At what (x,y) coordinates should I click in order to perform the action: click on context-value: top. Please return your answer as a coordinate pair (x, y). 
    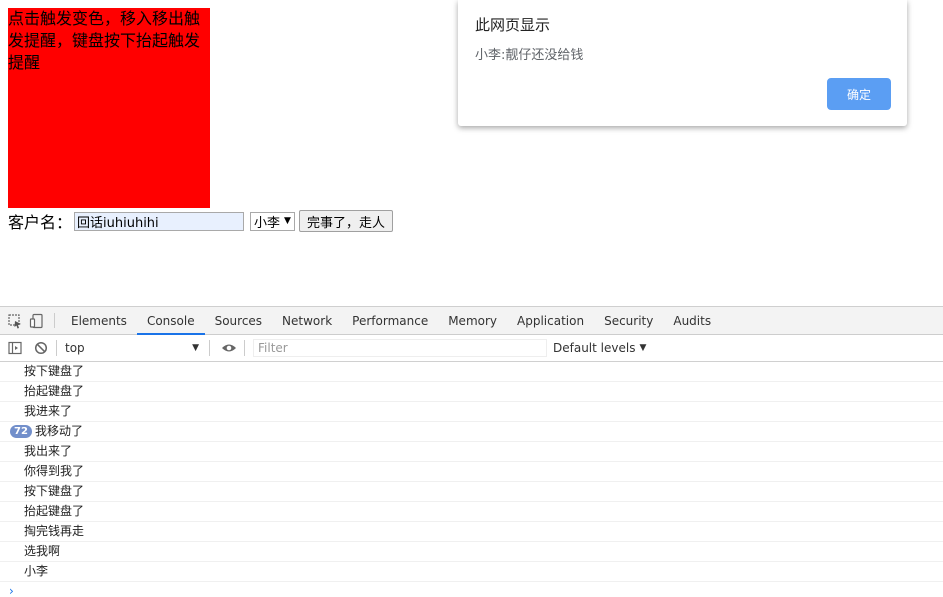
    Looking at the image, I should click on (75, 348).